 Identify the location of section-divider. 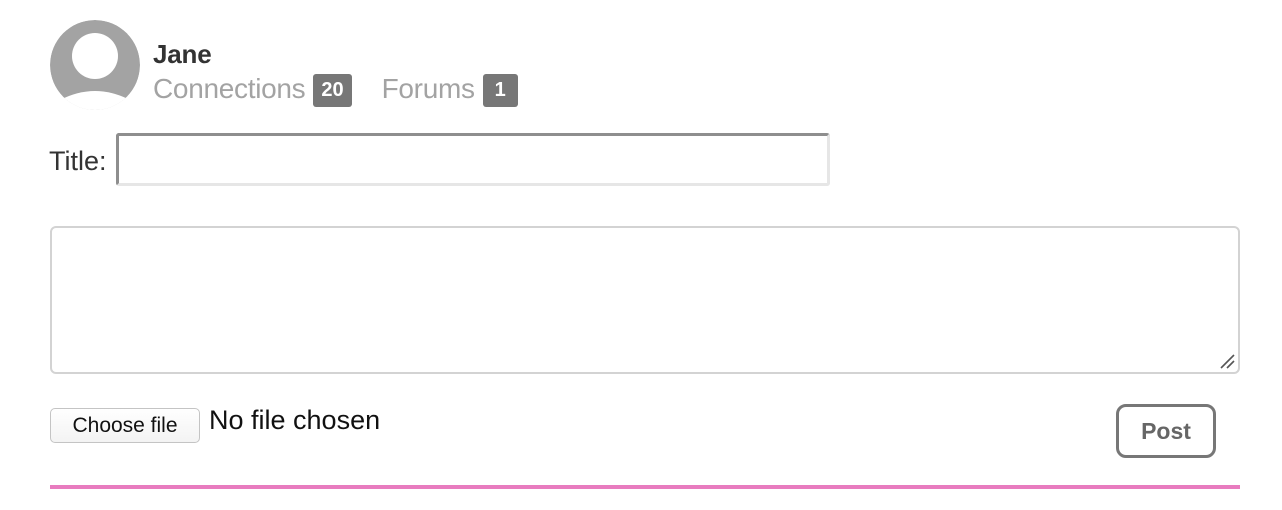
(645, 487).